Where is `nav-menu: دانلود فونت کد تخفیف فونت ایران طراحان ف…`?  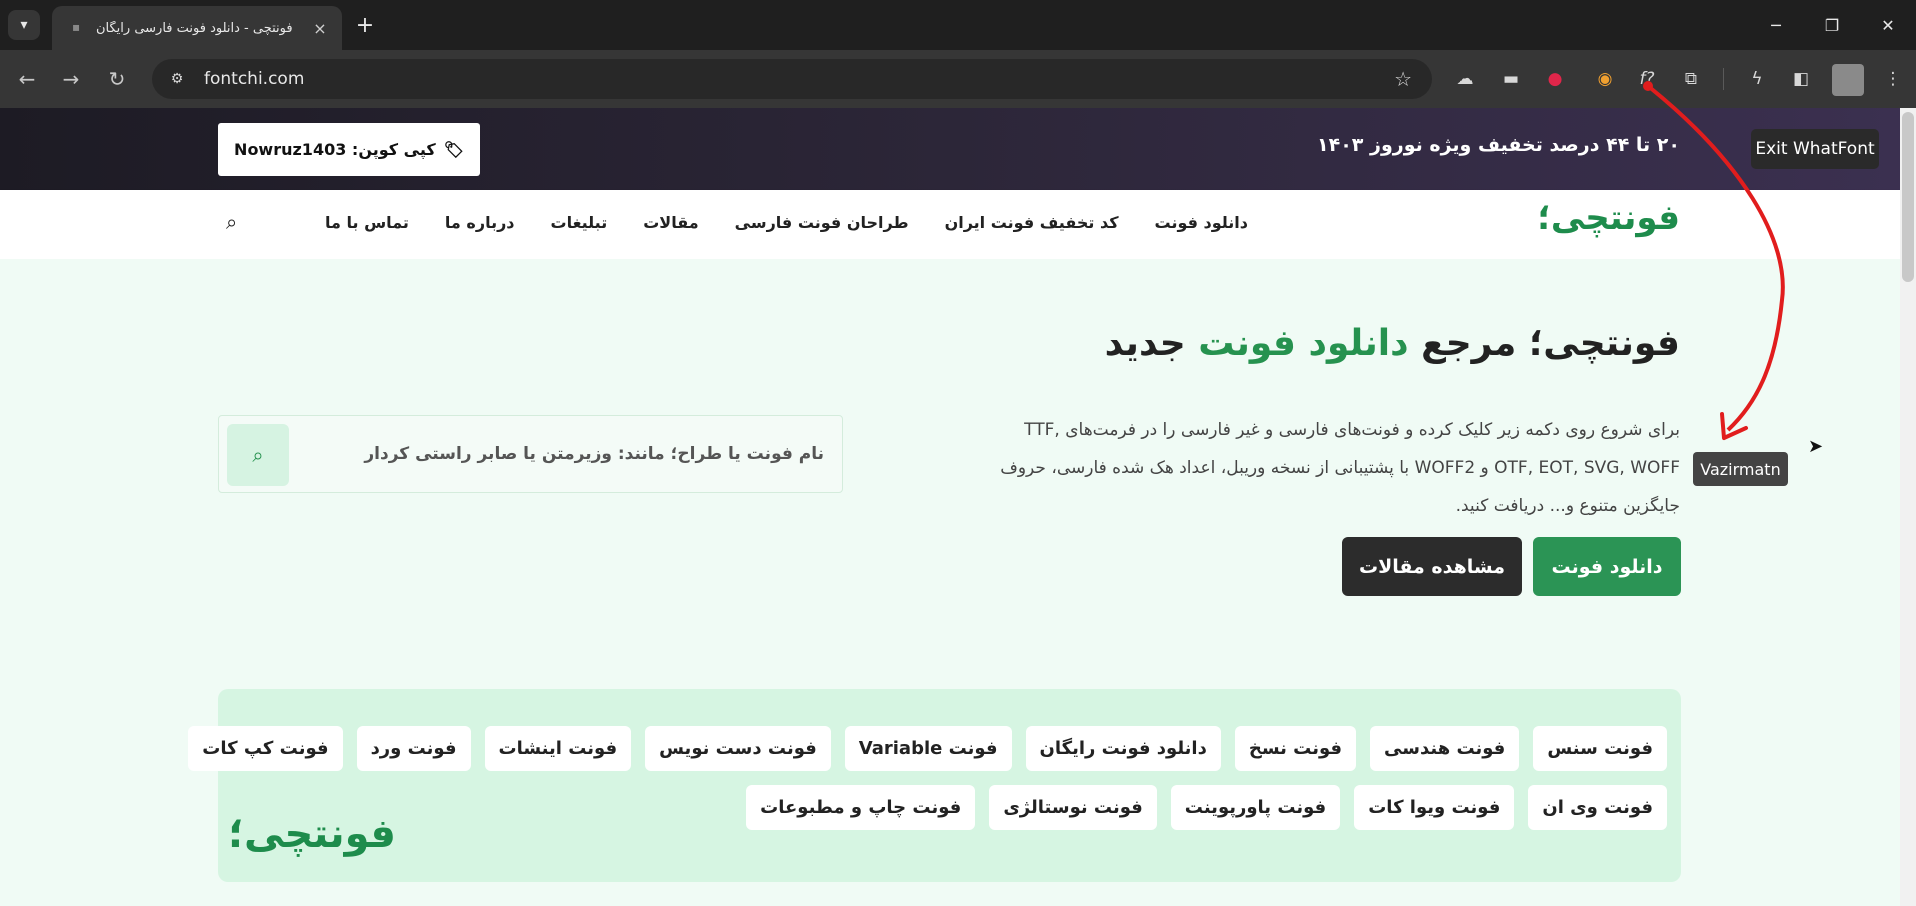
nav-menu: دانلود فونت کد تخفیف فونت ایران طراحان ف… is located at coordinates (786, 222).